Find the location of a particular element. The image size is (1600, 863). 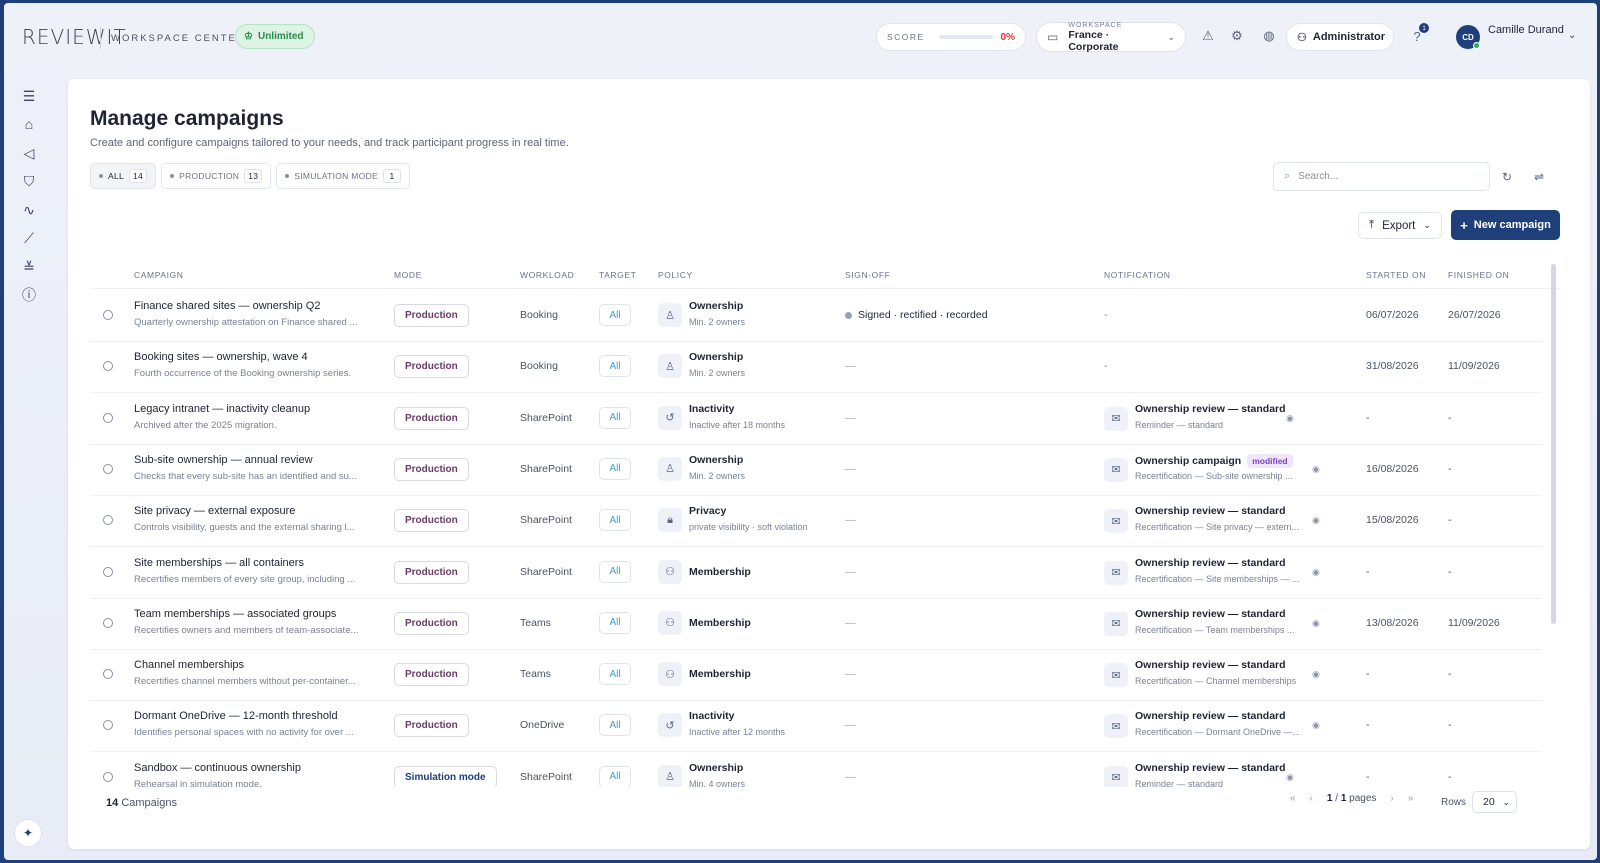

menu-icon: ☰ is located at coordinates (29, 96).